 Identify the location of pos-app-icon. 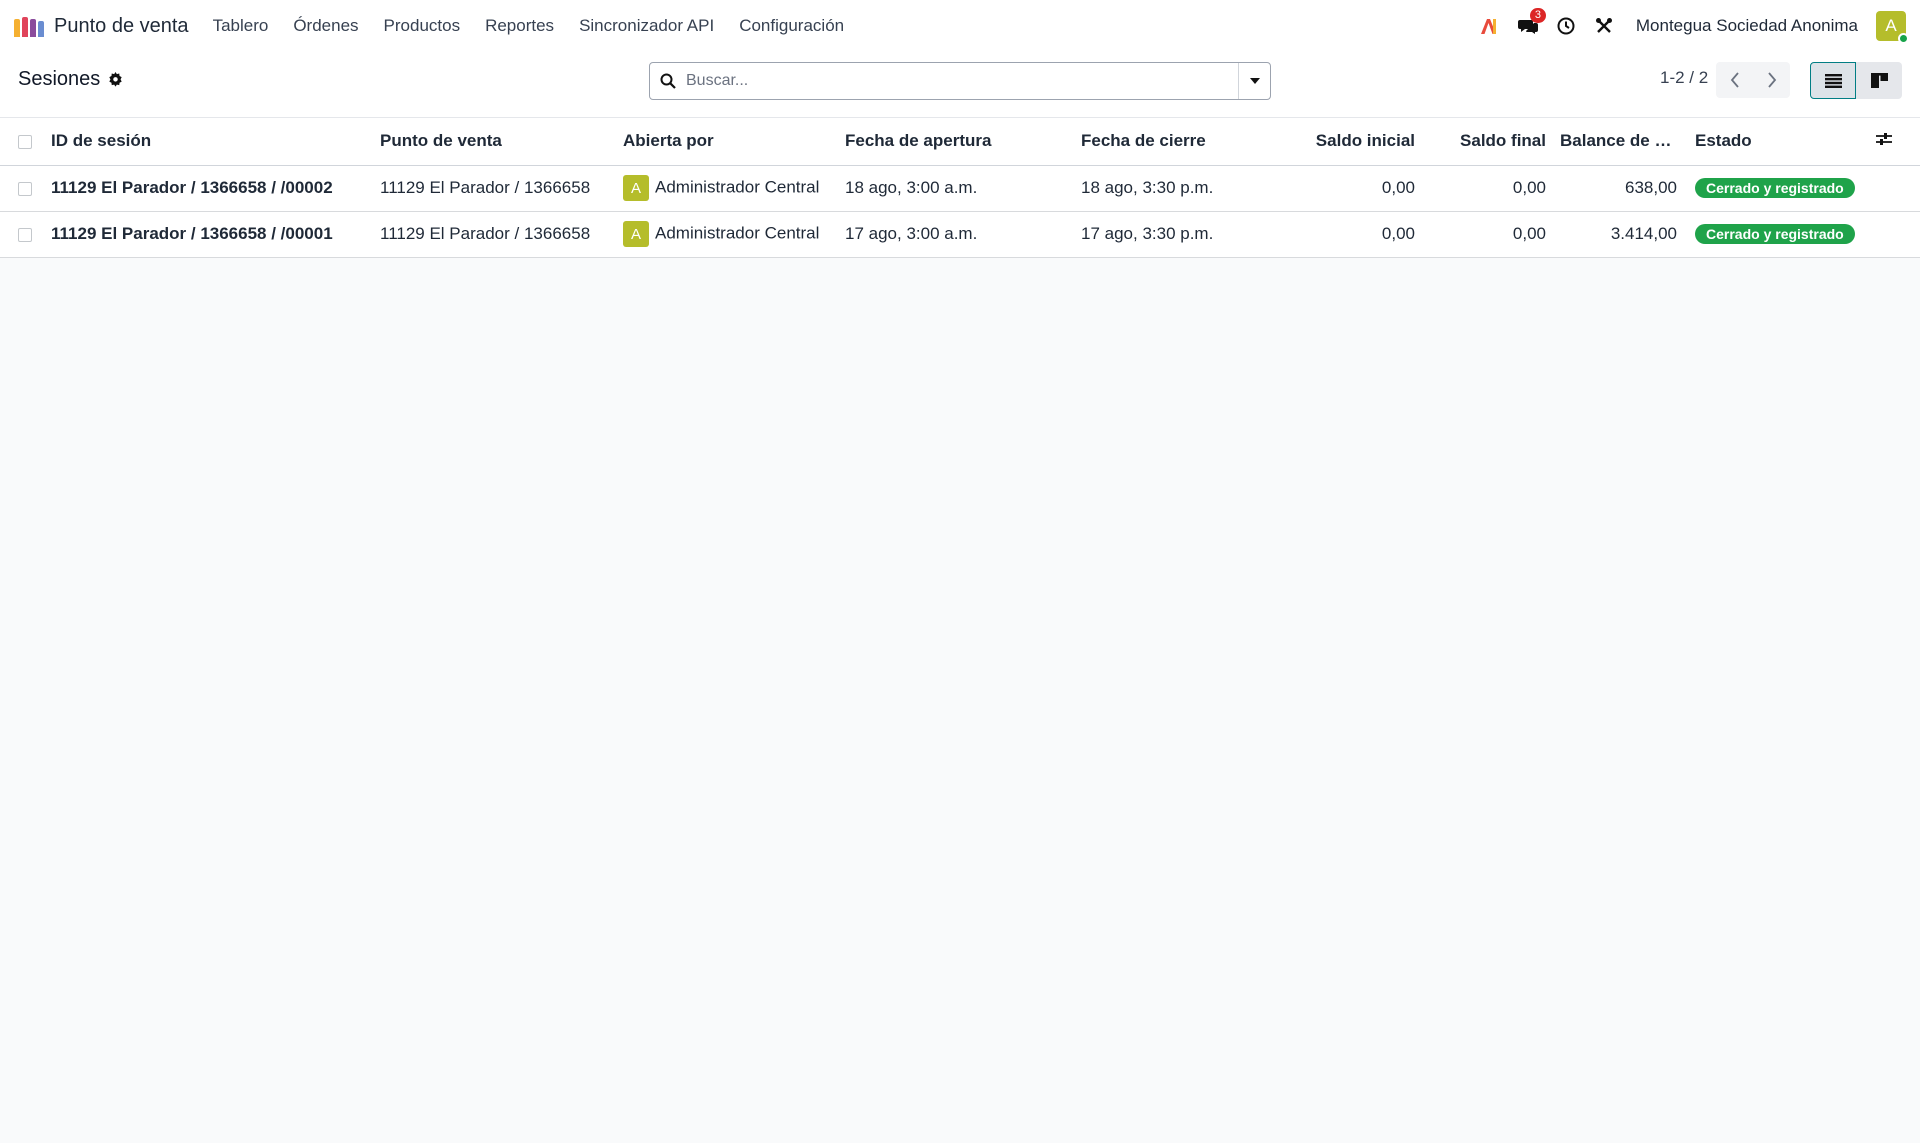
(29, 26).